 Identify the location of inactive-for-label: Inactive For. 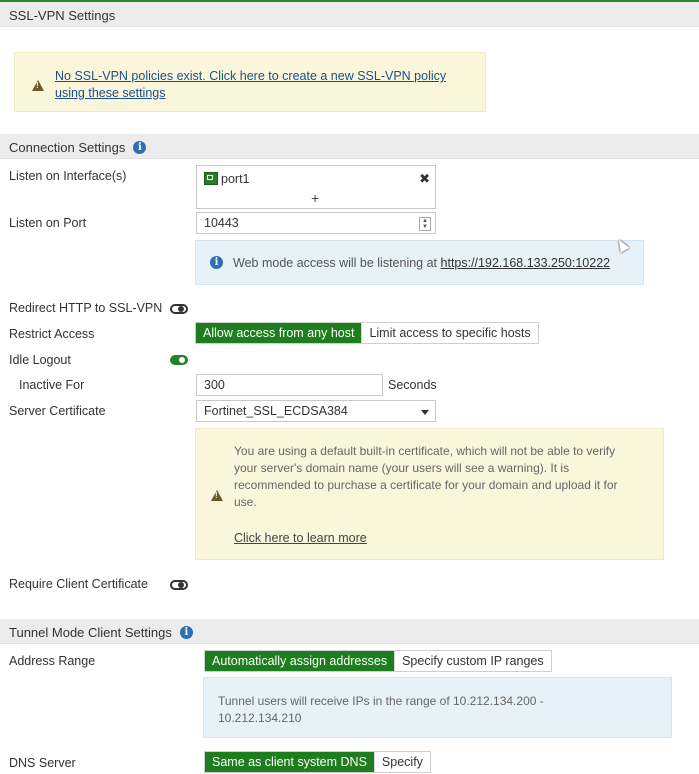
(52, 385).